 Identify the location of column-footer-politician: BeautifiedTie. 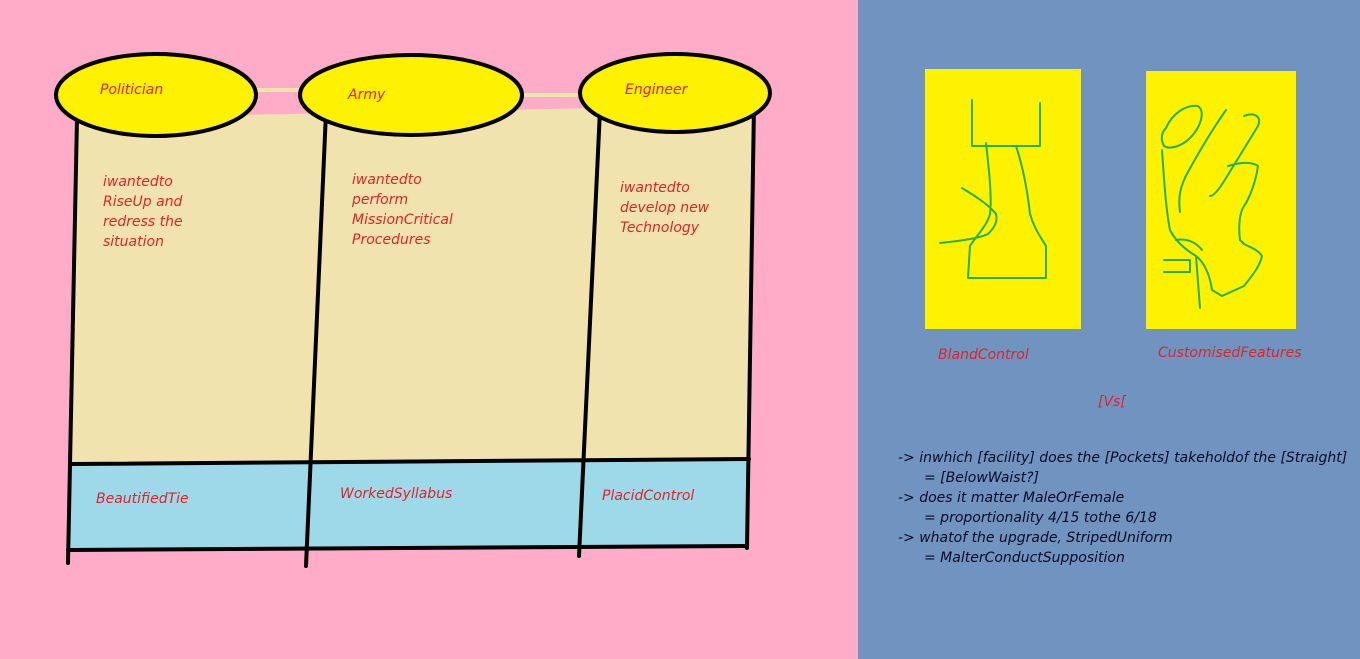
(142, 499).